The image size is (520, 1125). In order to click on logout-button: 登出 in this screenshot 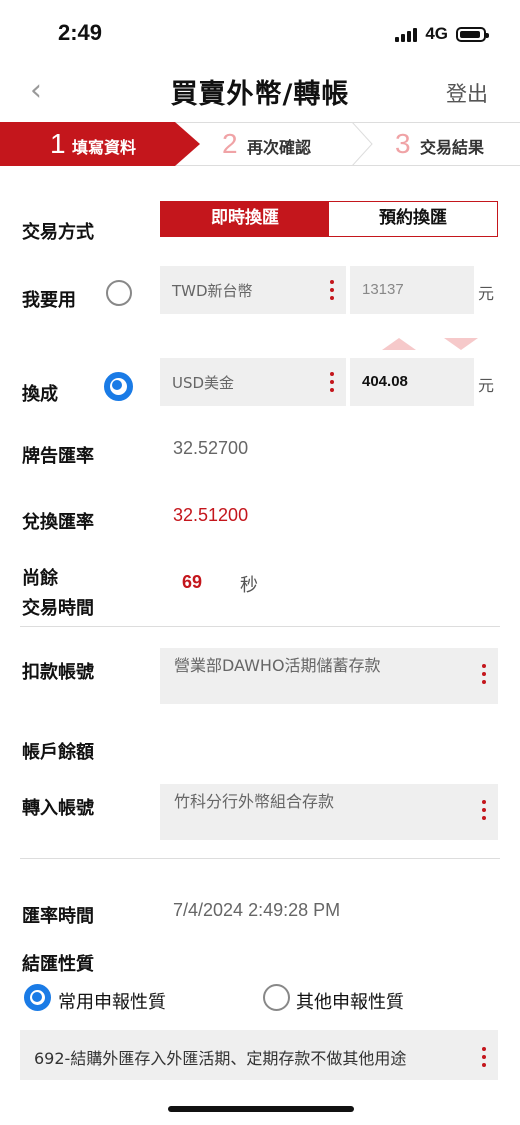, I will do `click(467, 93)`.